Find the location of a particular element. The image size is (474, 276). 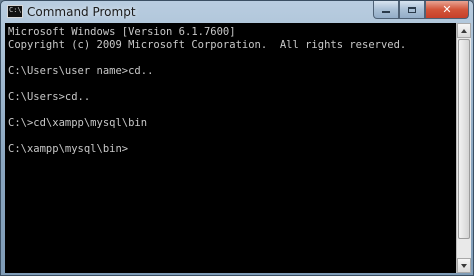

command-prompt-icon: C:\ is located at coordinates (15, 11).